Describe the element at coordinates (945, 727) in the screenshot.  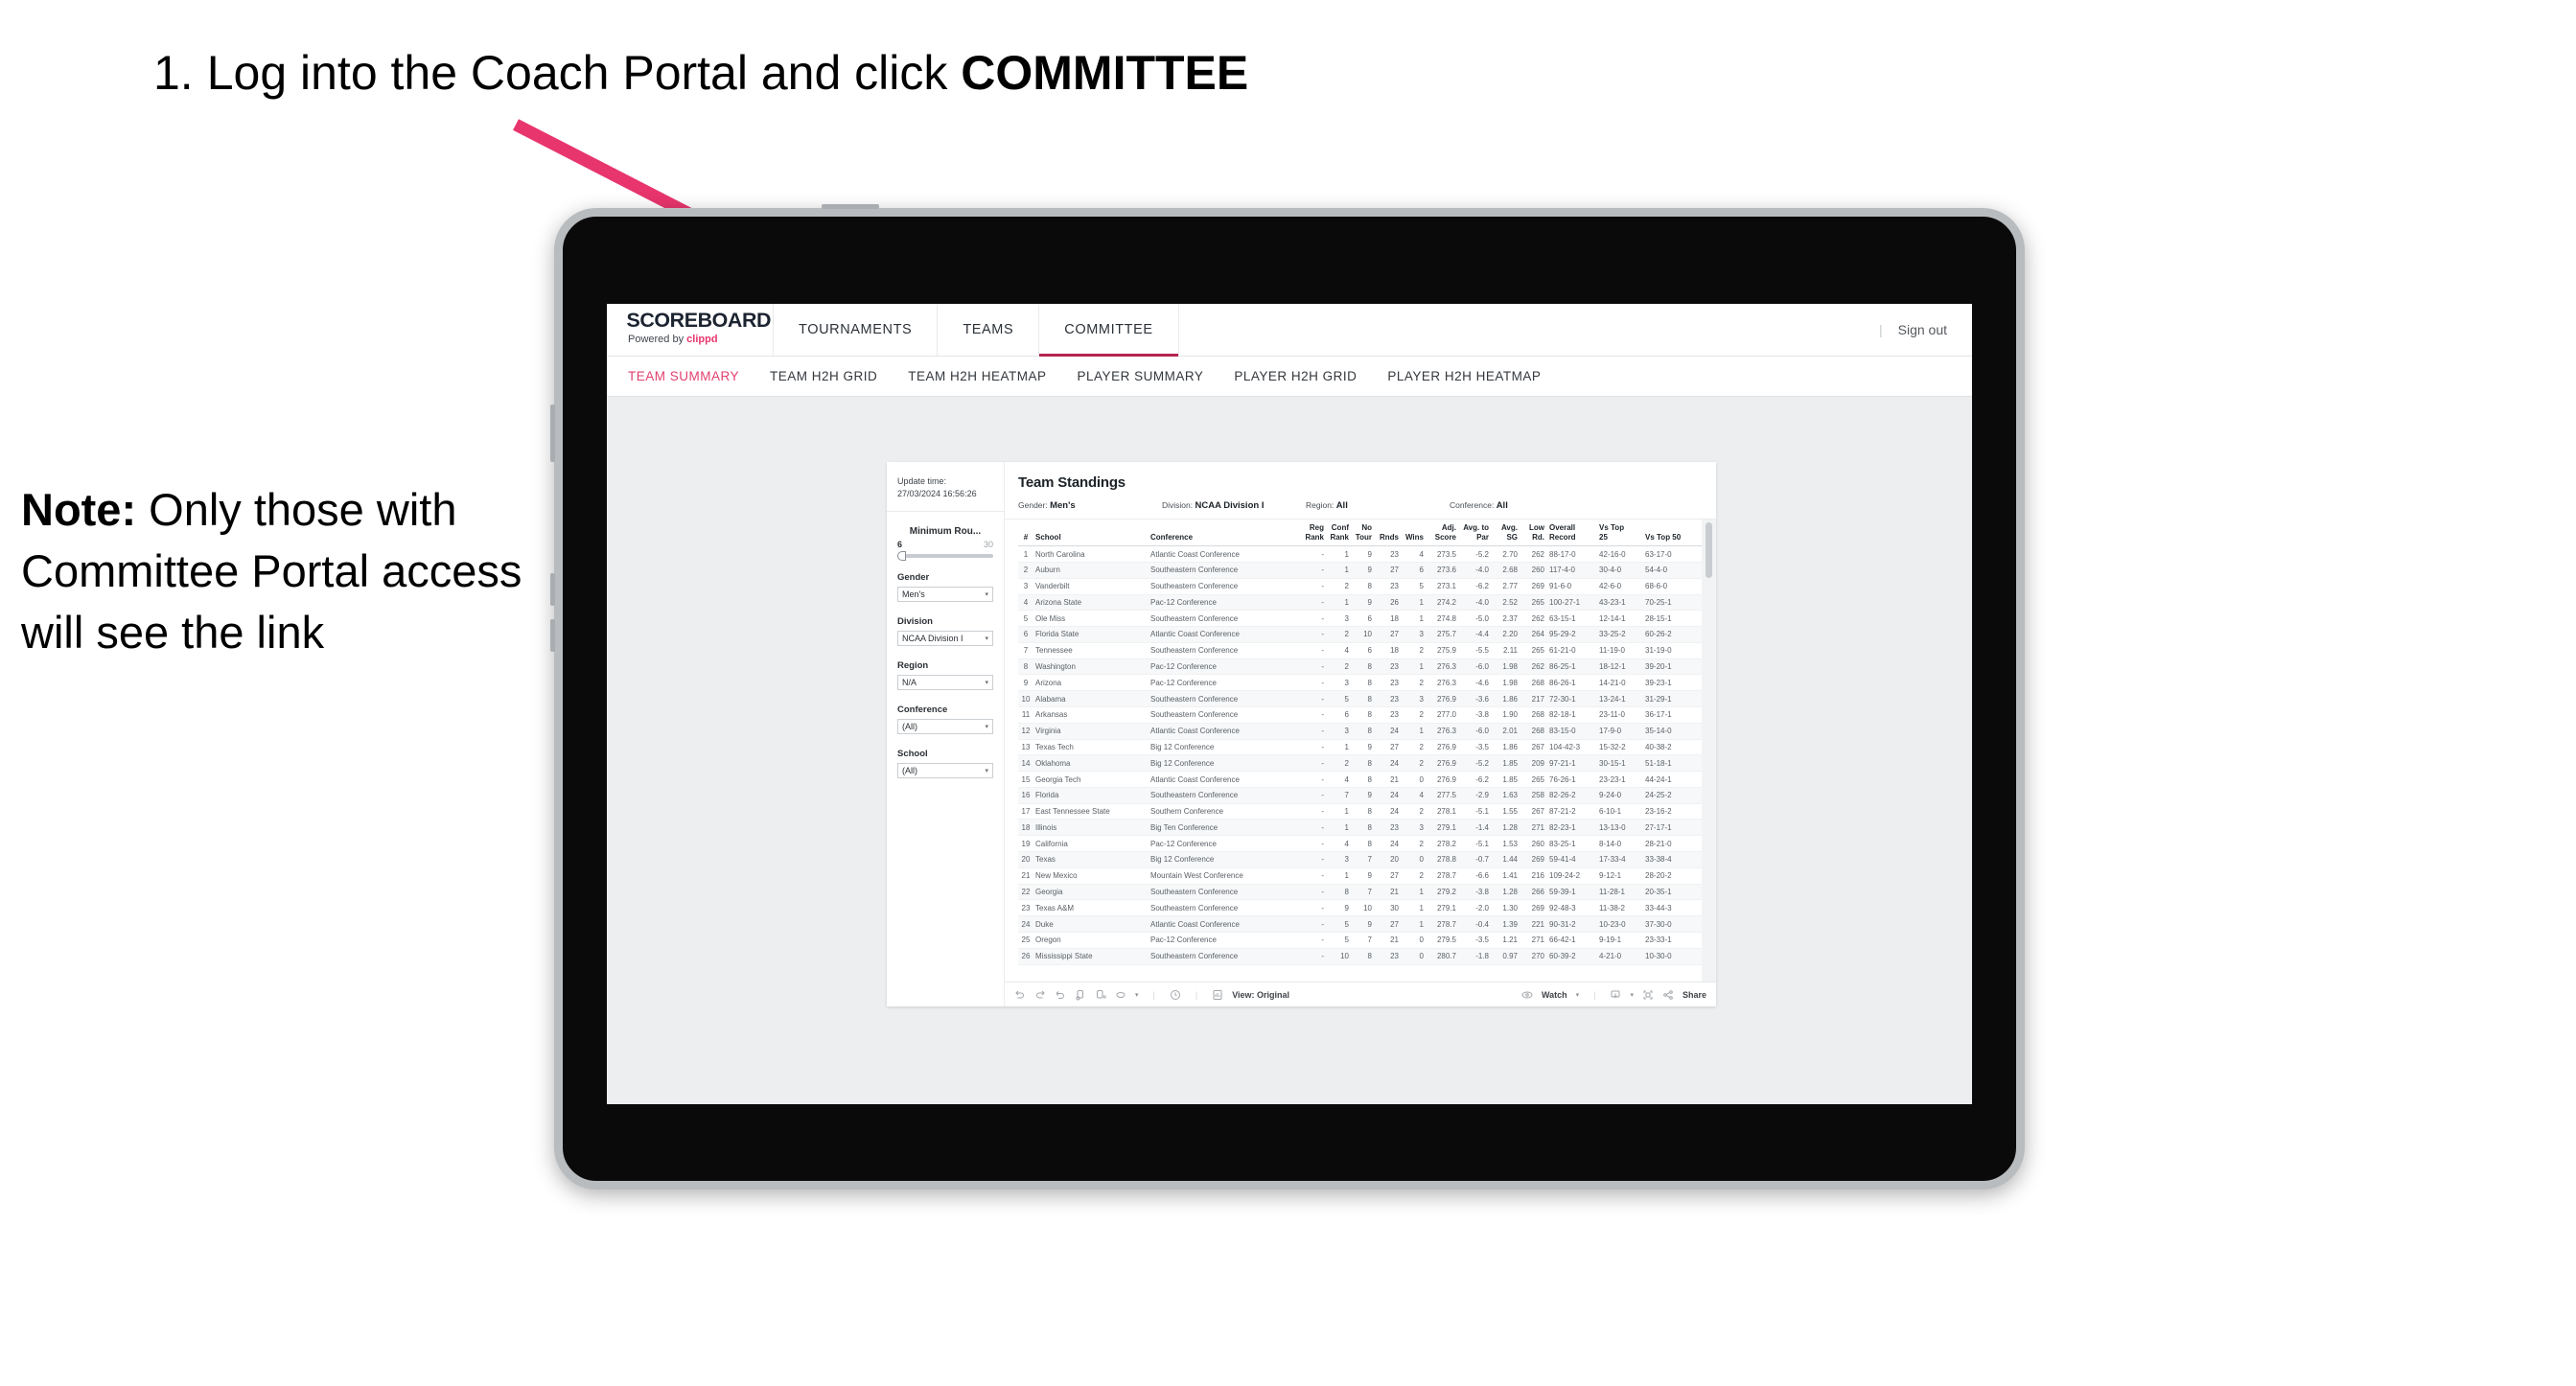
I see `filter-conference-select: (All) ▾` at that location.